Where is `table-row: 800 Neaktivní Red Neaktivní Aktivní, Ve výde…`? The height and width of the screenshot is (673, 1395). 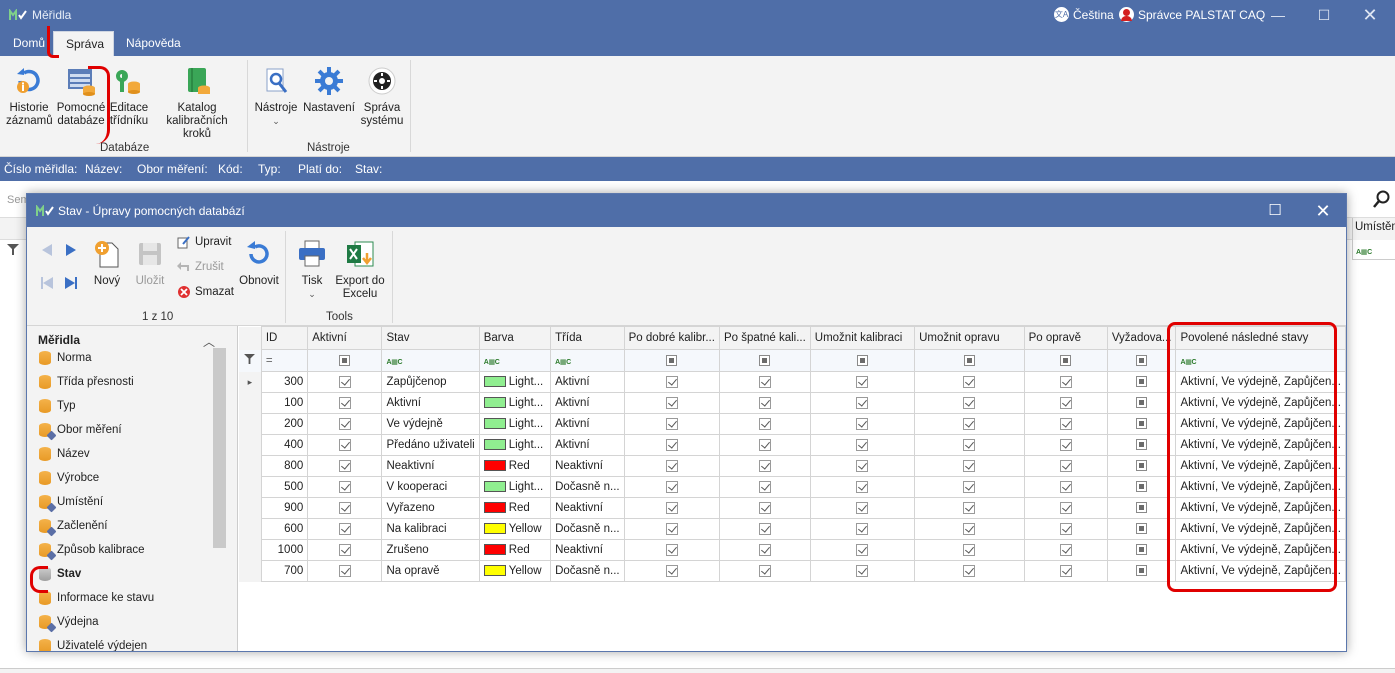 table-row: 800 Neaktivní Red Neaktivní Aktivní, Ve výde… is located at coordinates (792, 466).